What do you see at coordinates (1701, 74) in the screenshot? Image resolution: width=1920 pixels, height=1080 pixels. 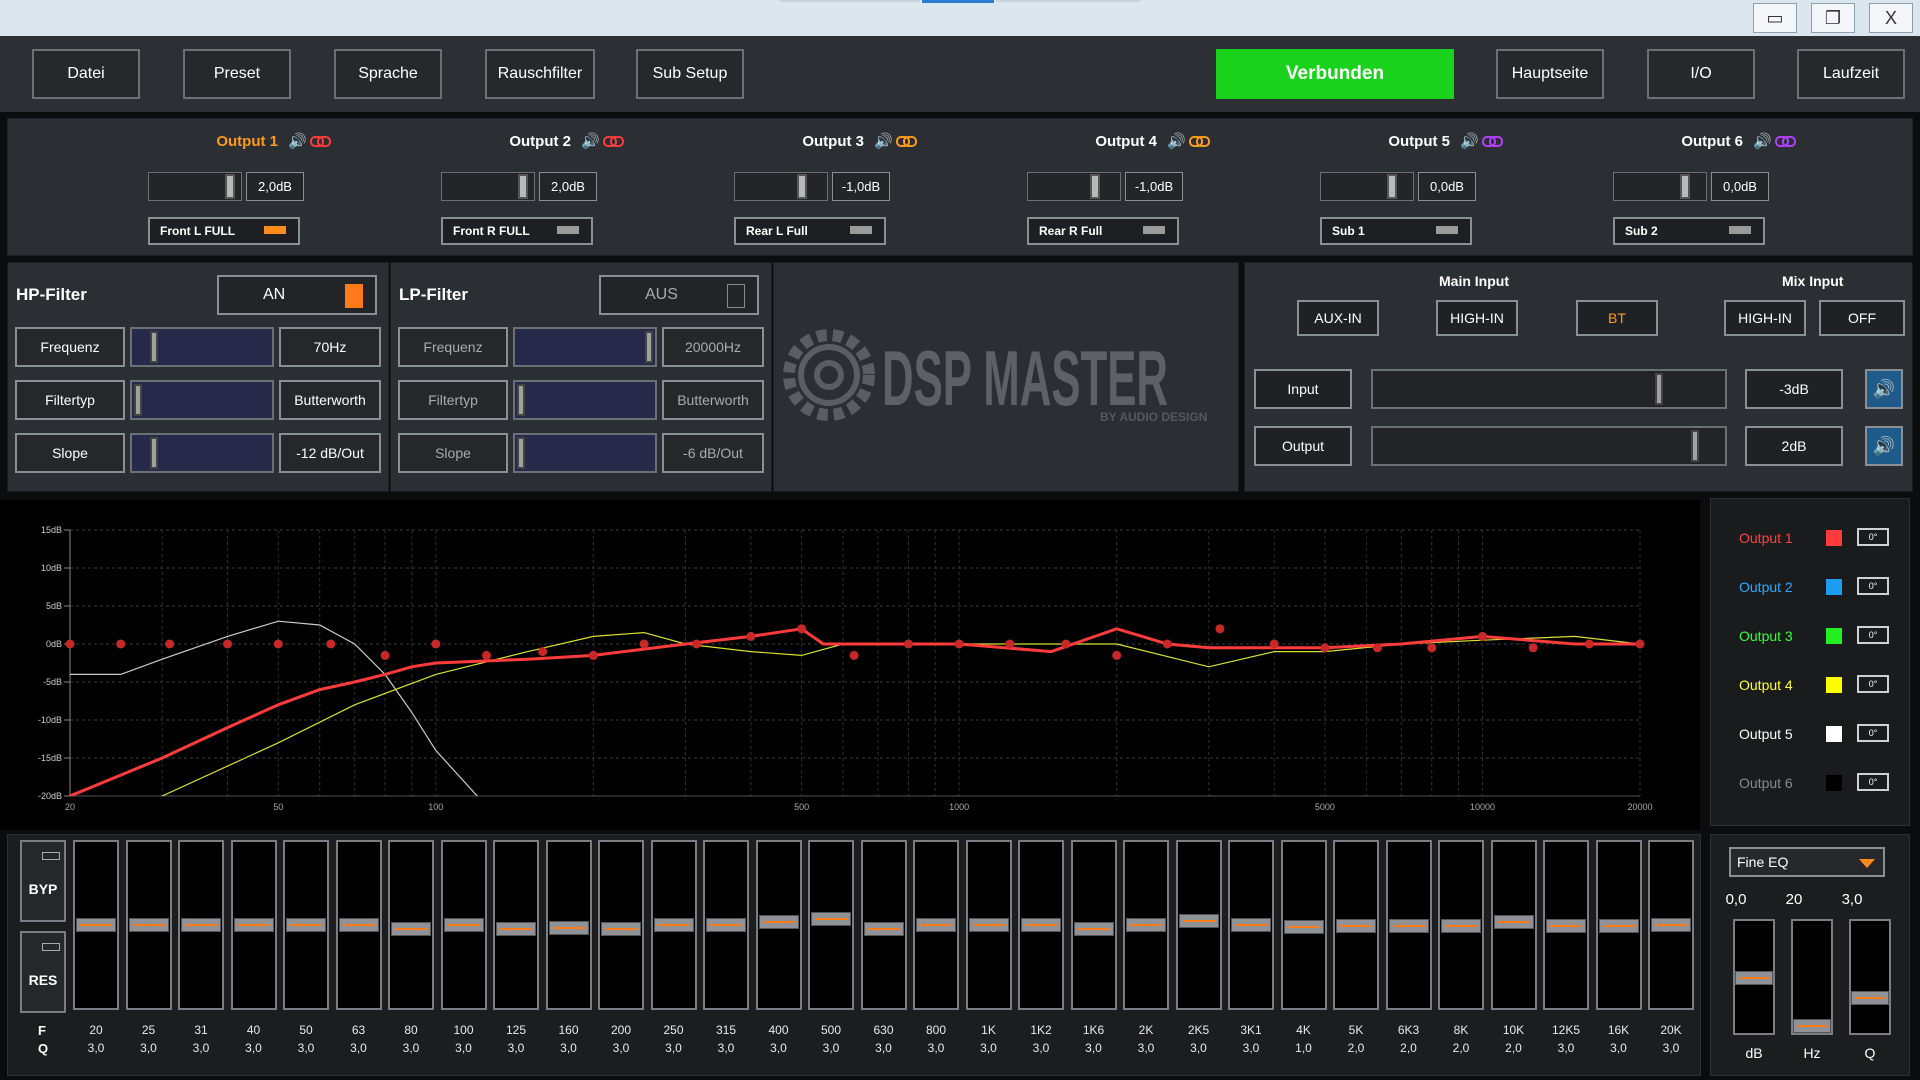 I see `io-button: I/O` at bounding box center [1701, 74].